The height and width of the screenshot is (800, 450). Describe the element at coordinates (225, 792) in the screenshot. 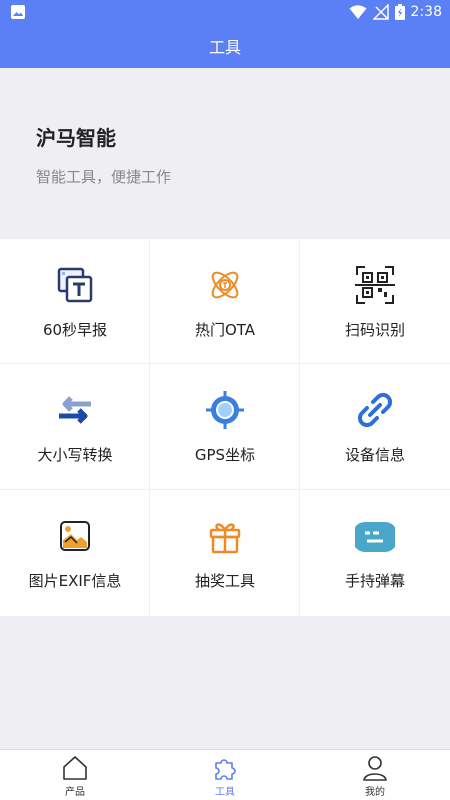

I see `tab-label: 工具` at that location.